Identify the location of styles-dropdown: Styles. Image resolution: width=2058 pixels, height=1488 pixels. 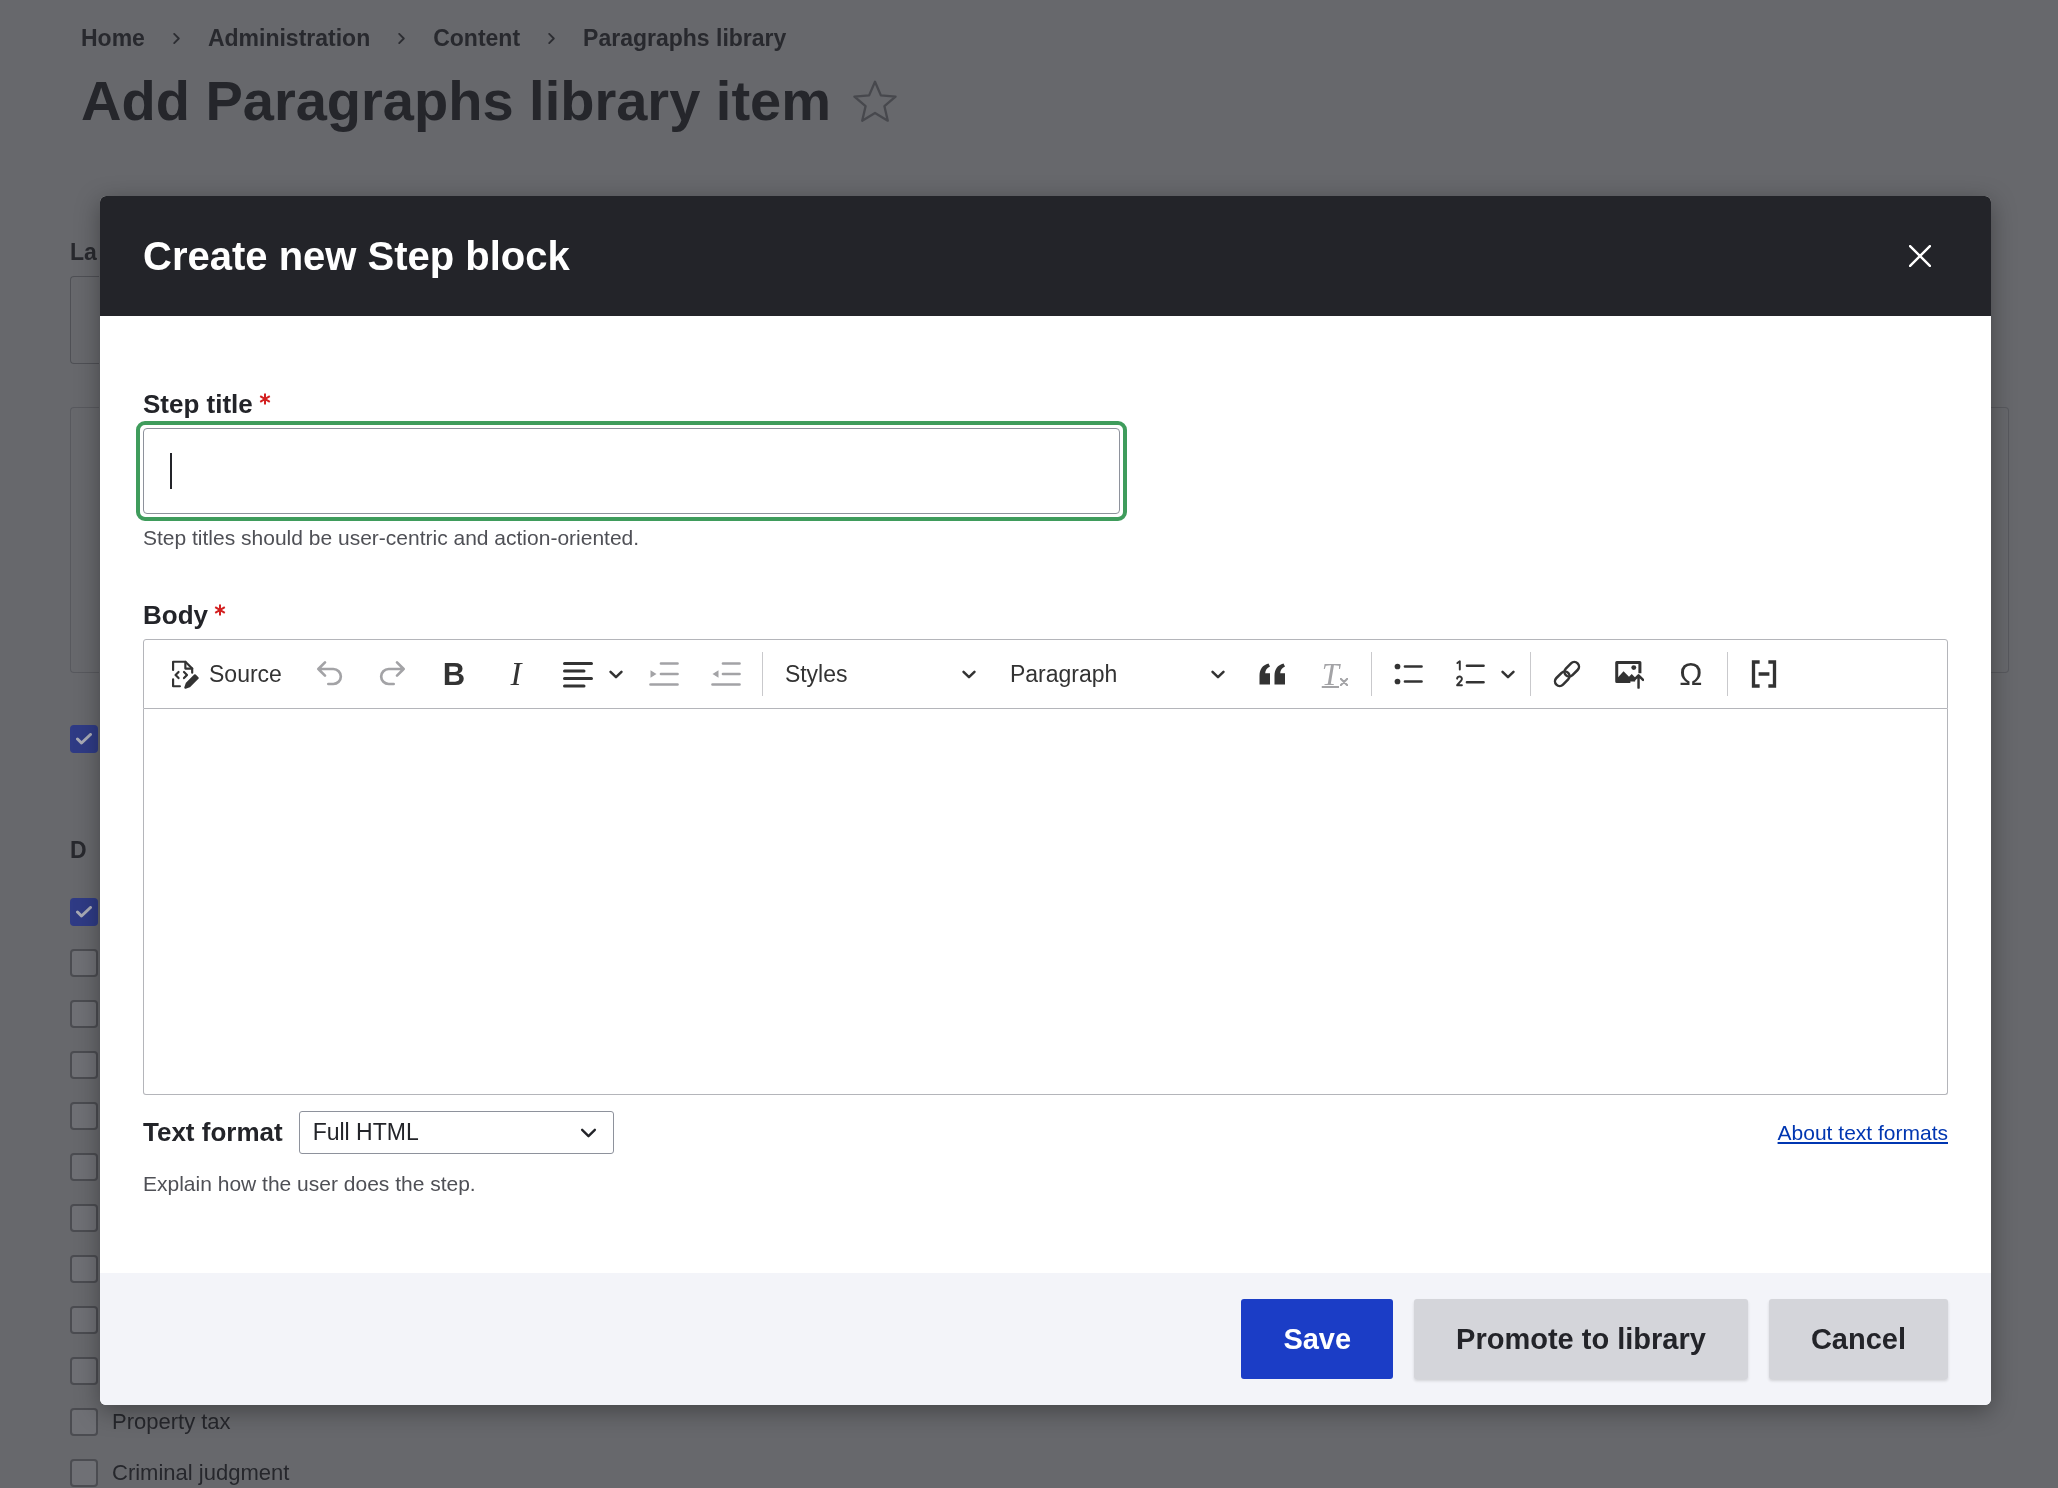
(880, 674).